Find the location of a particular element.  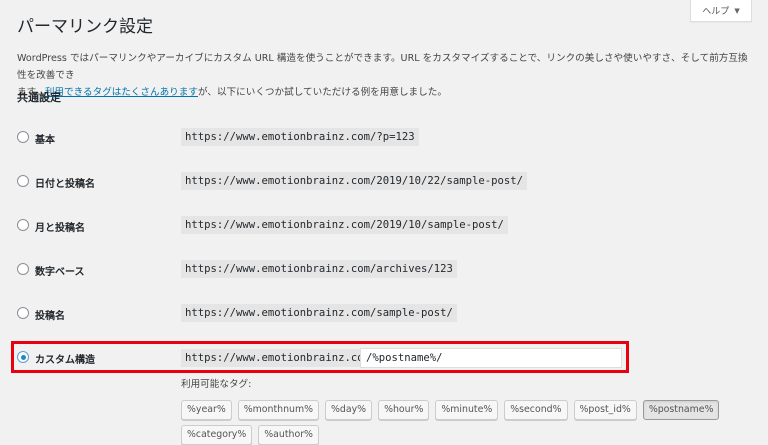

help-tab-button: ヘルプ ▼ is located at coordinates (721, 11).